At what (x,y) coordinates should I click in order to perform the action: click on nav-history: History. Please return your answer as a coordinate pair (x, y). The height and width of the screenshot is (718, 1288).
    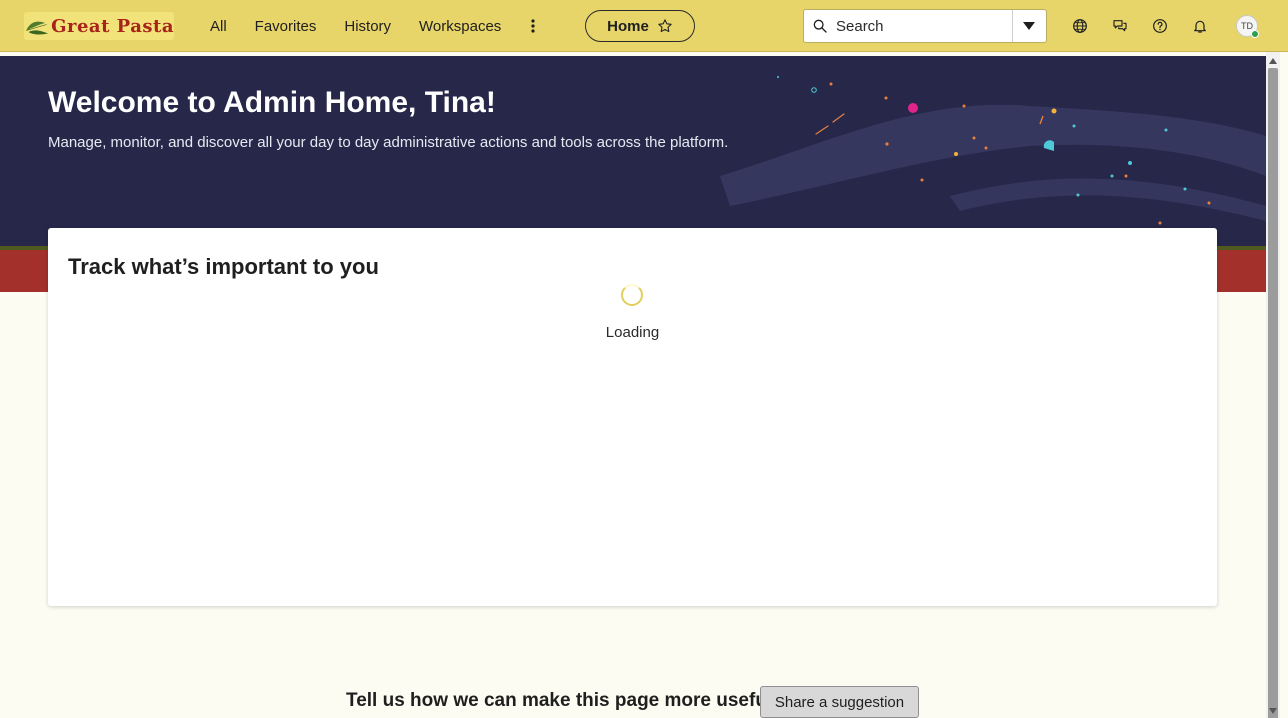
    Looking at the image, I should click on (367, 26).